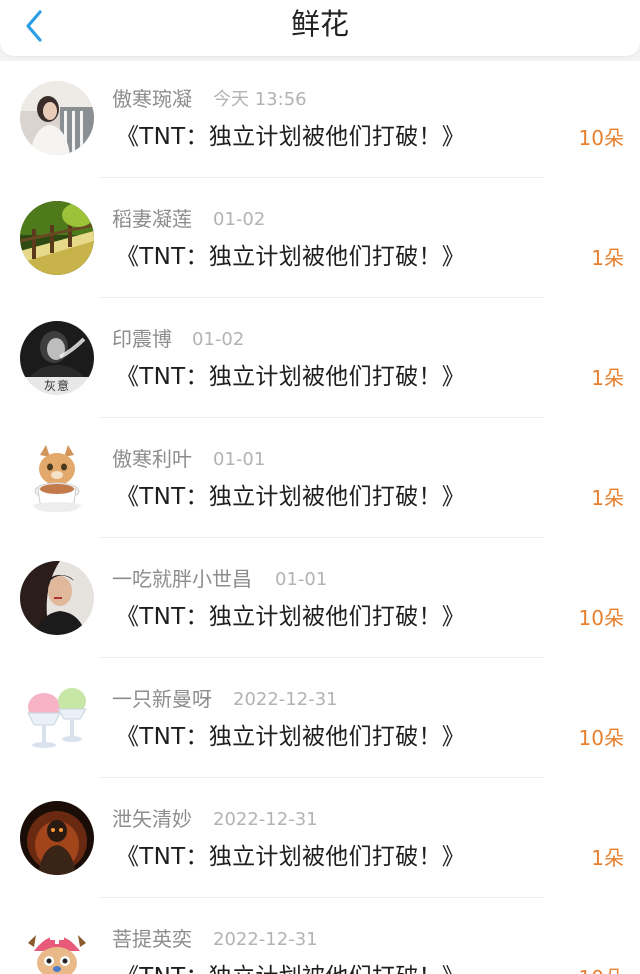 This screenshot has height=974, width=640. Describe the element at coordinates (142, 339) in the screenshot. I see `user-name: 印震博` at that location.